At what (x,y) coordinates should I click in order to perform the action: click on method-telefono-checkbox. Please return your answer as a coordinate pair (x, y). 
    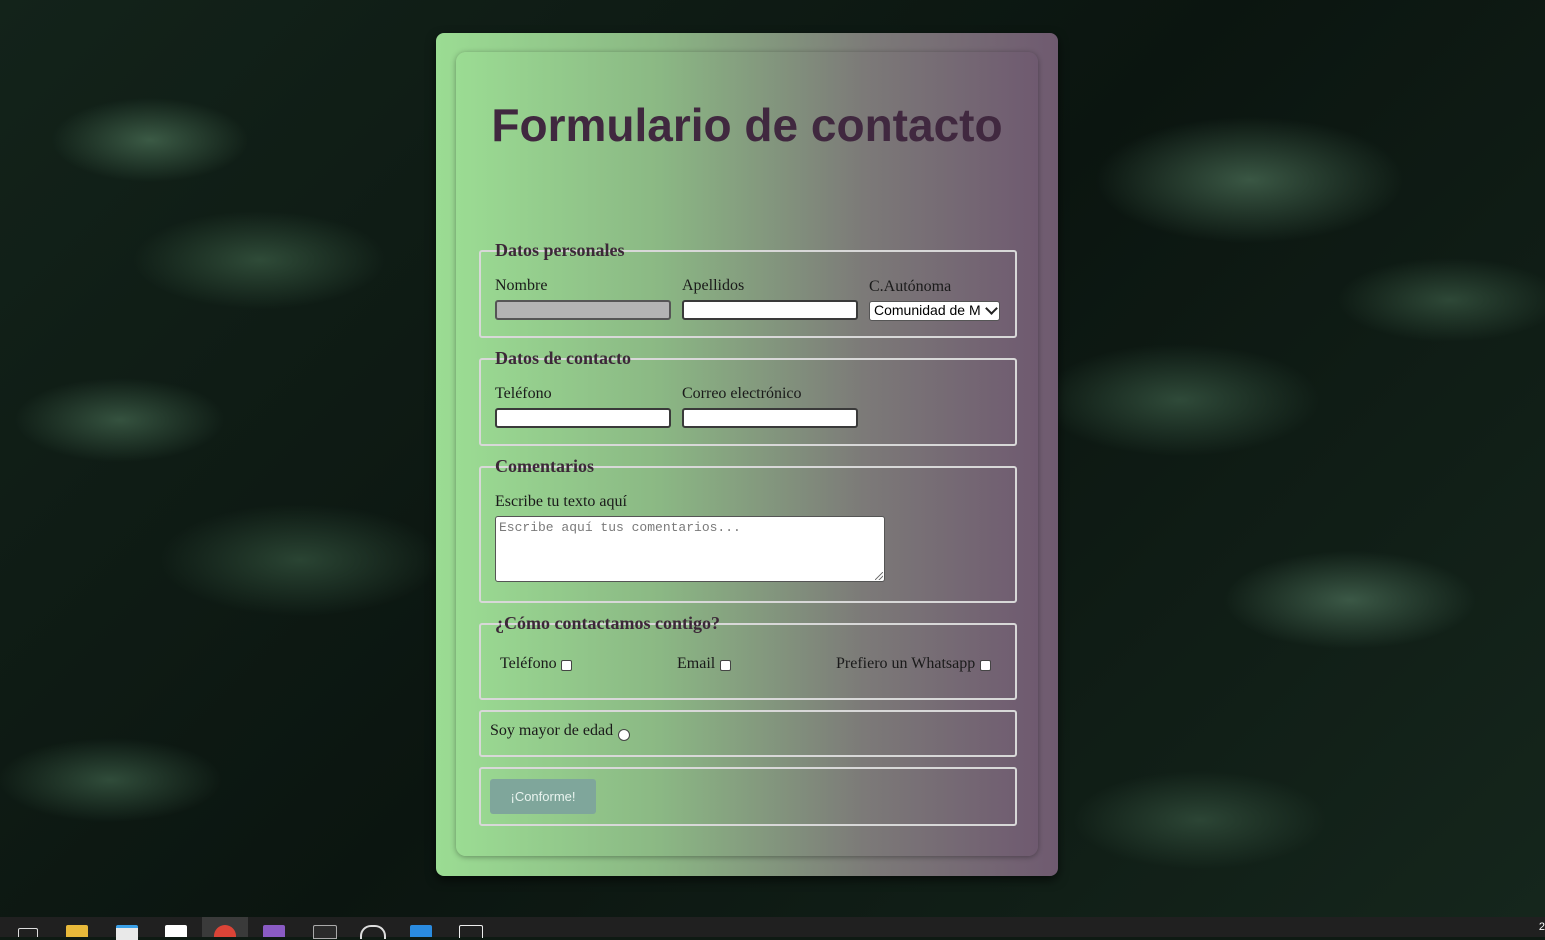
    Looking at the image, I should click on (566, 665).